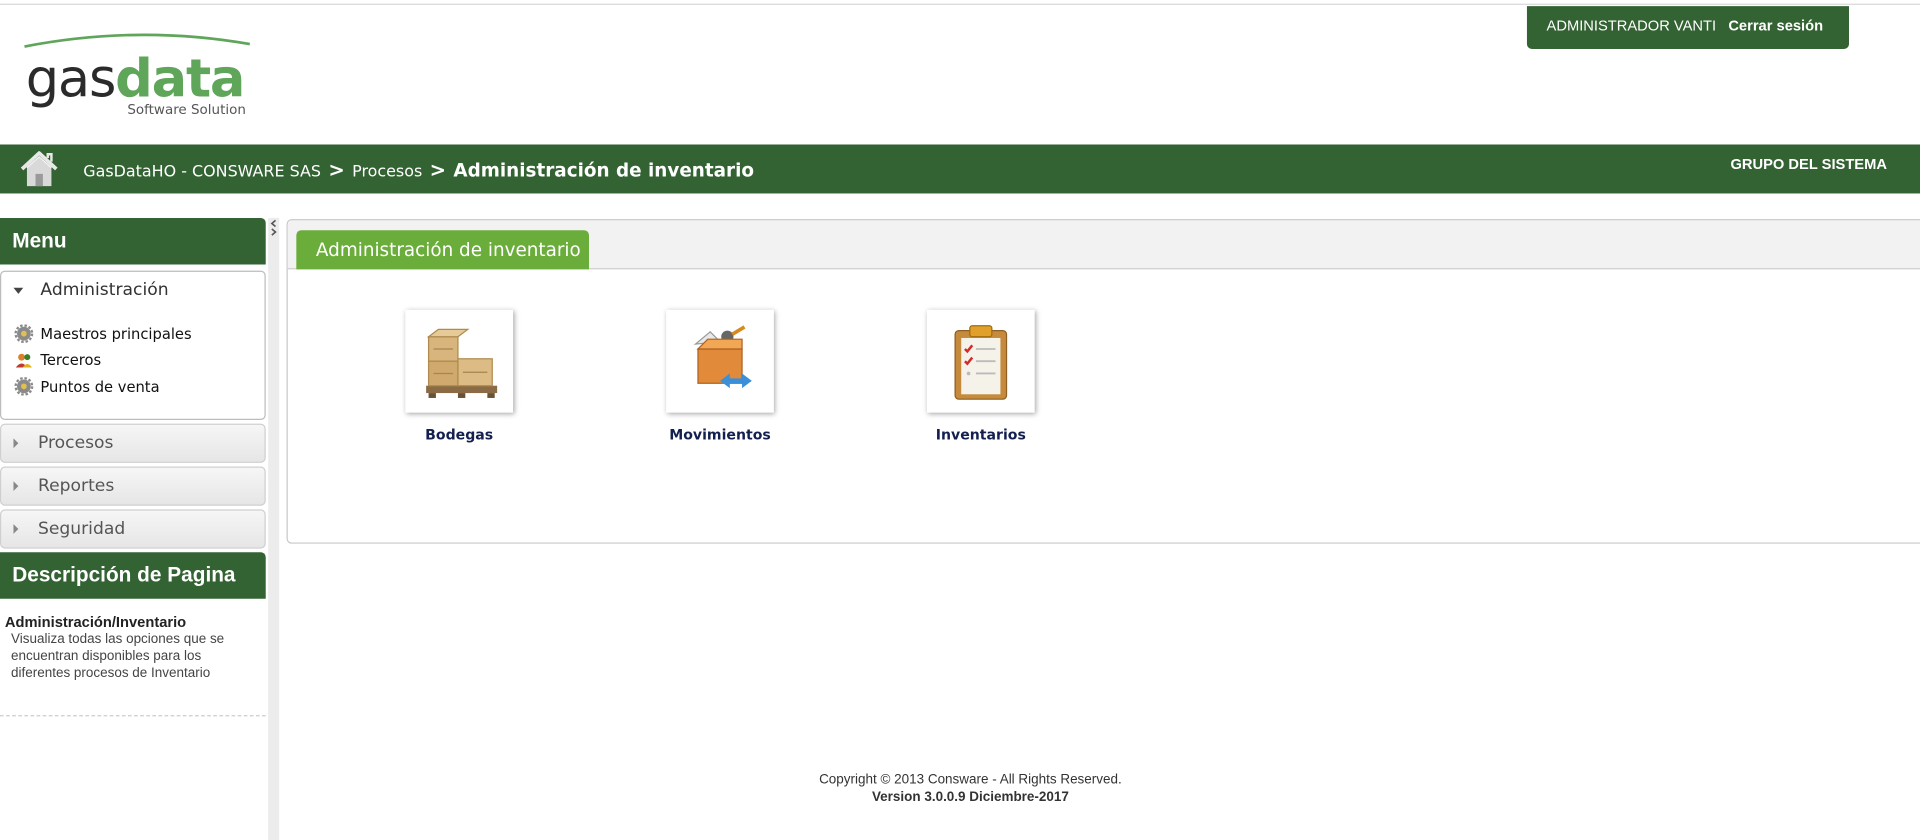 Image resolution: width=1920 pixels, height=840 pixels. What do you see at coordinates (970, 797) in the screenshot?
I see `version-text: Version 3.0.0.9 Diciembre-2017` at bounding box center [970, 797].